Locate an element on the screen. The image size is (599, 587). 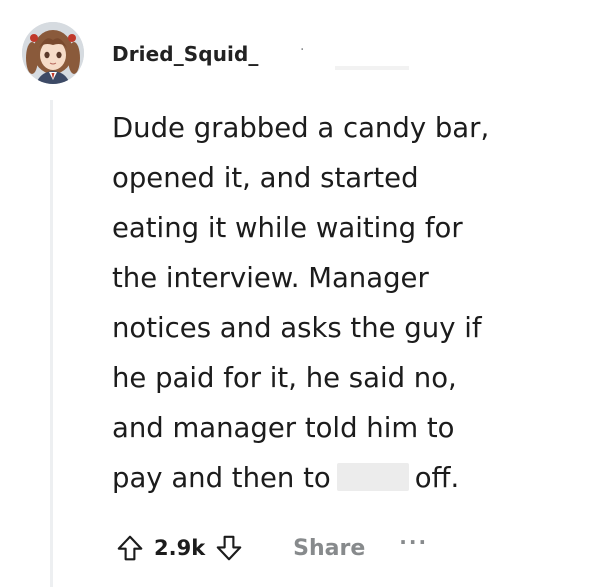
comment-fragment: pay and then to is located at coordinates (221, 478).